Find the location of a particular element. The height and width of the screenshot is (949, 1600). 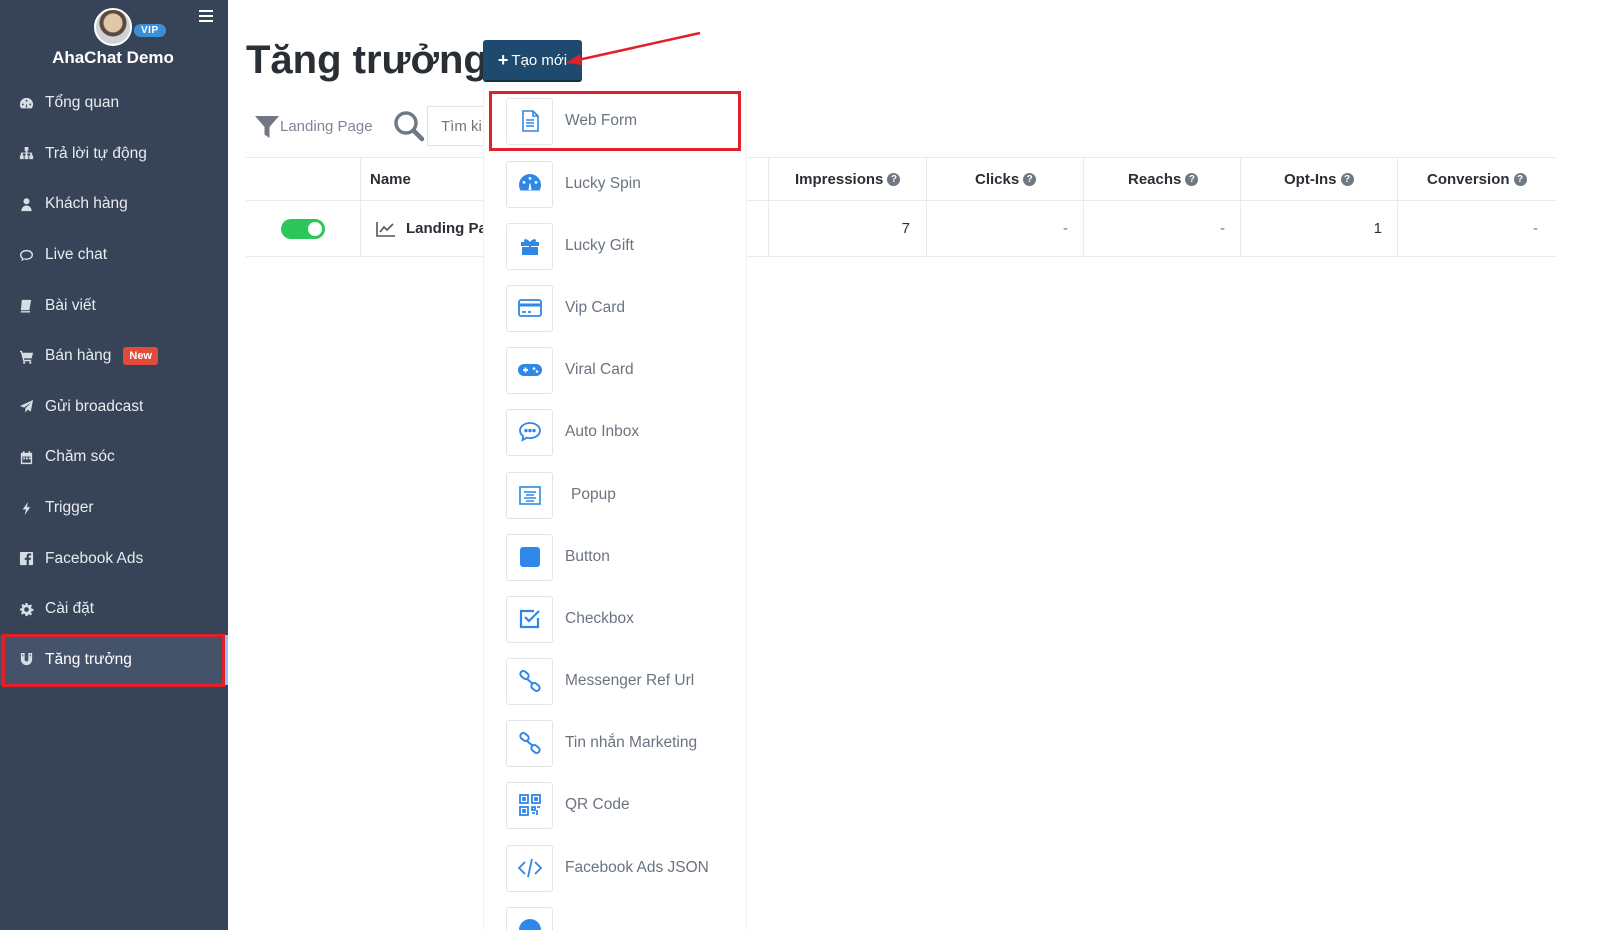

row-reachs: - is located at coordinates (1222, 228).